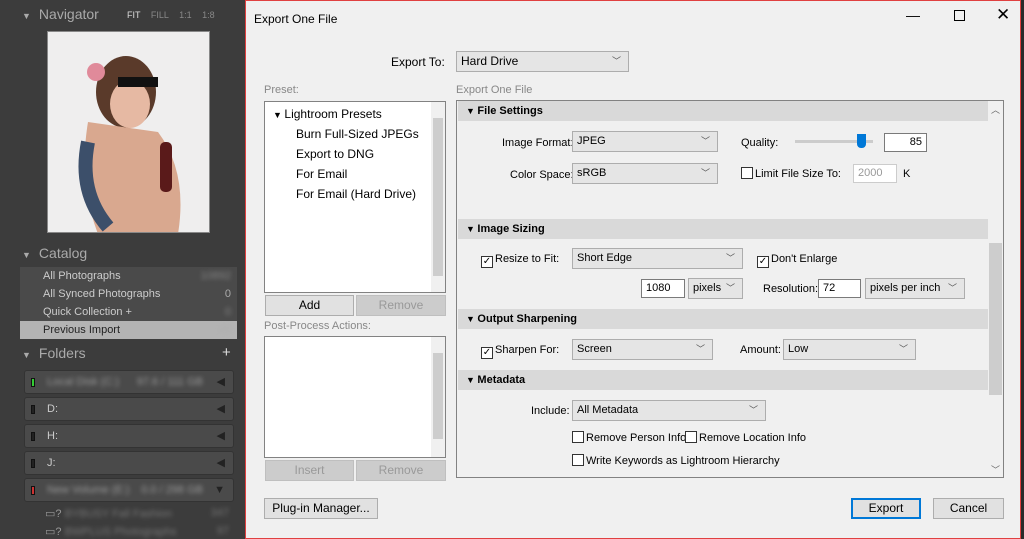  What do you see at coordinates (905, 142) in the screenshot?
I see `quality-input: 85` at bounding box center [905, 142].